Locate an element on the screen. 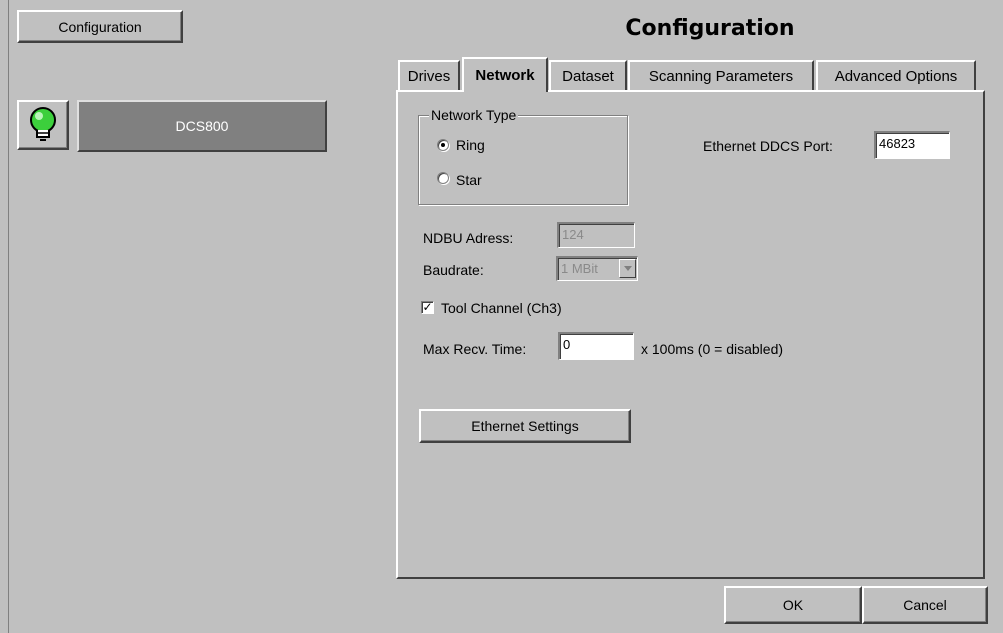 The height and width of the screenshot is (633, 1003). ethernet-settings-button: Ethernet Settings is located at coordinates (525, 426).